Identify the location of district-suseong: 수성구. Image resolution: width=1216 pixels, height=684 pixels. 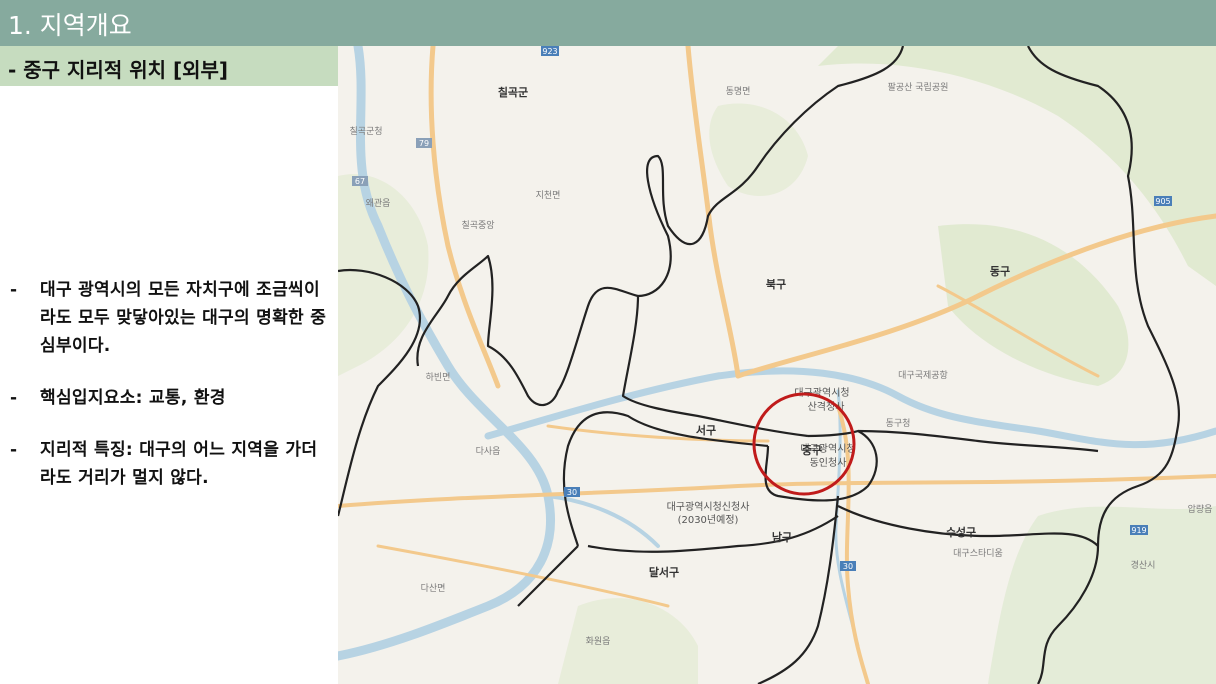
(961, 532).